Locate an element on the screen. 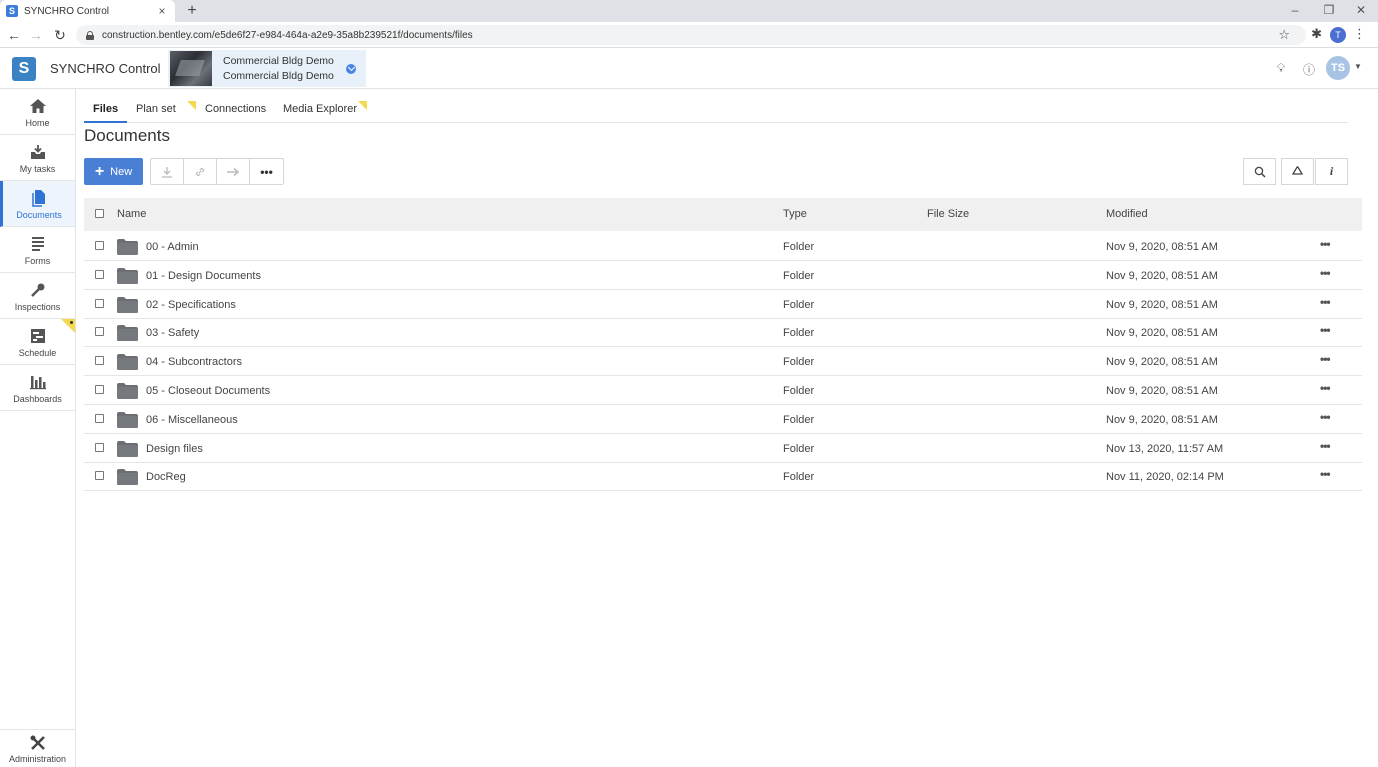  back-arrow-icon: ← is located at coordinates (14, 35).